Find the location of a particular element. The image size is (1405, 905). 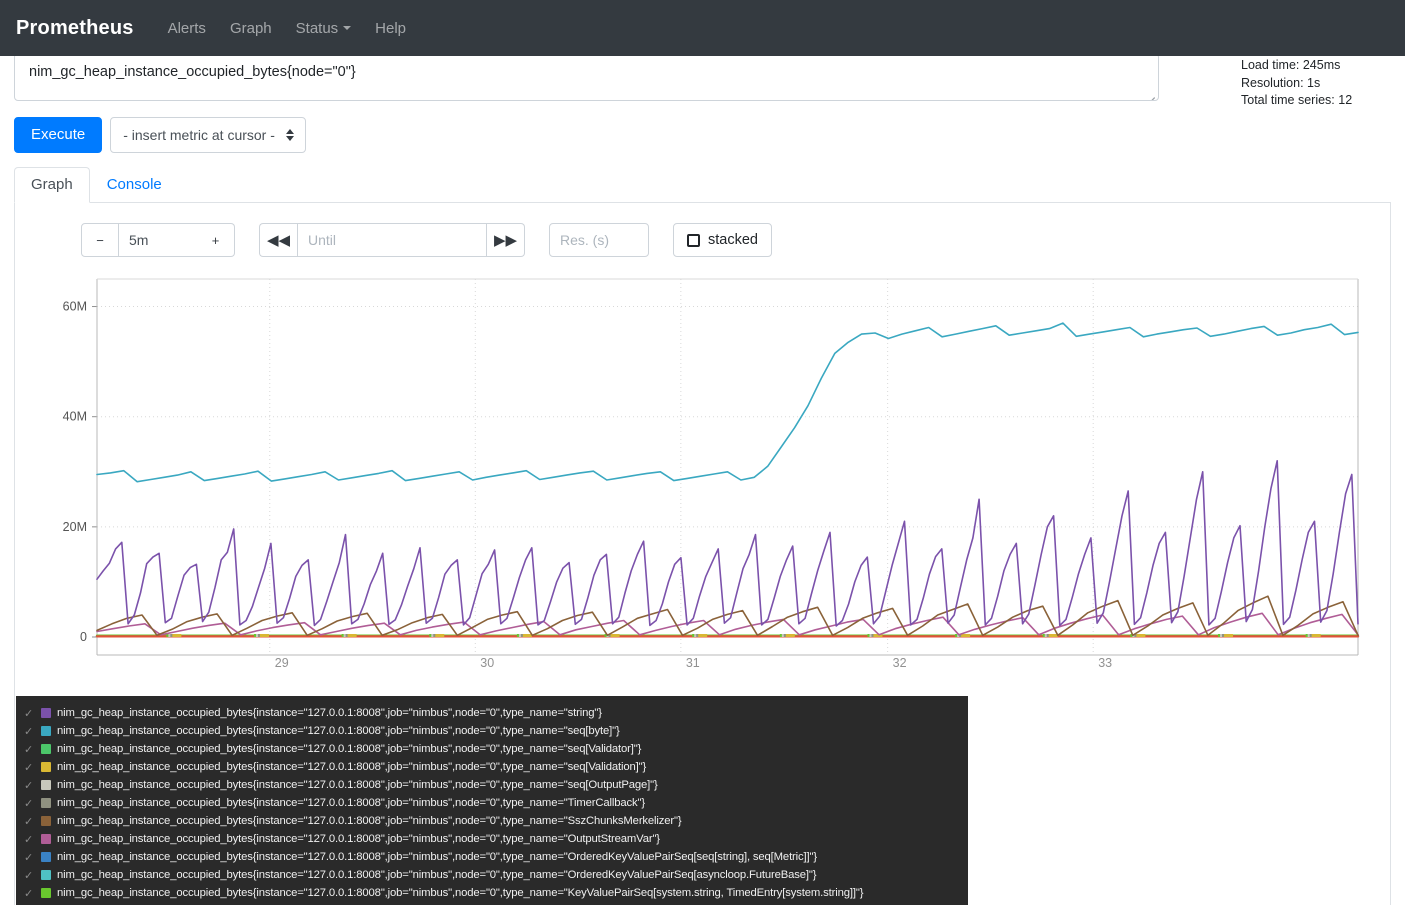

execute-row: Execute - insert metric at cursor - is located at coordinates (702, 127).